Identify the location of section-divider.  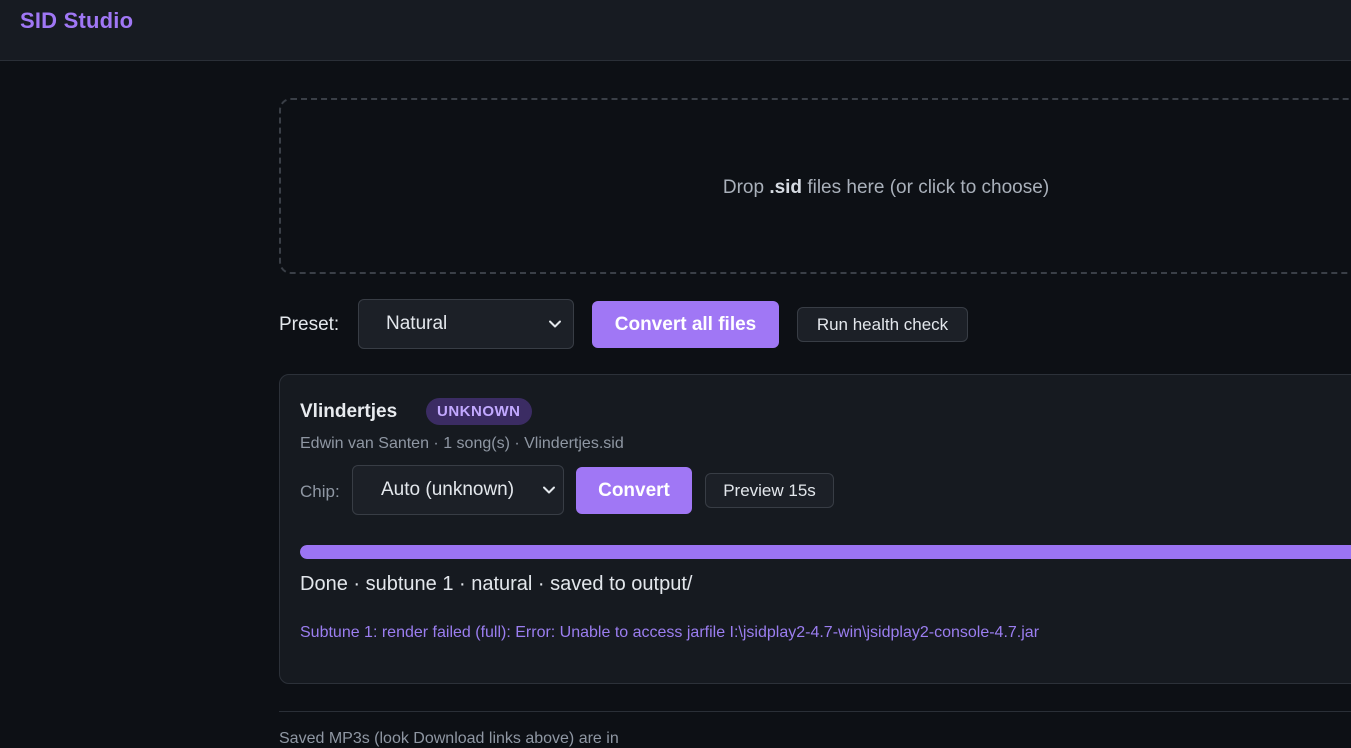
(815, 711).